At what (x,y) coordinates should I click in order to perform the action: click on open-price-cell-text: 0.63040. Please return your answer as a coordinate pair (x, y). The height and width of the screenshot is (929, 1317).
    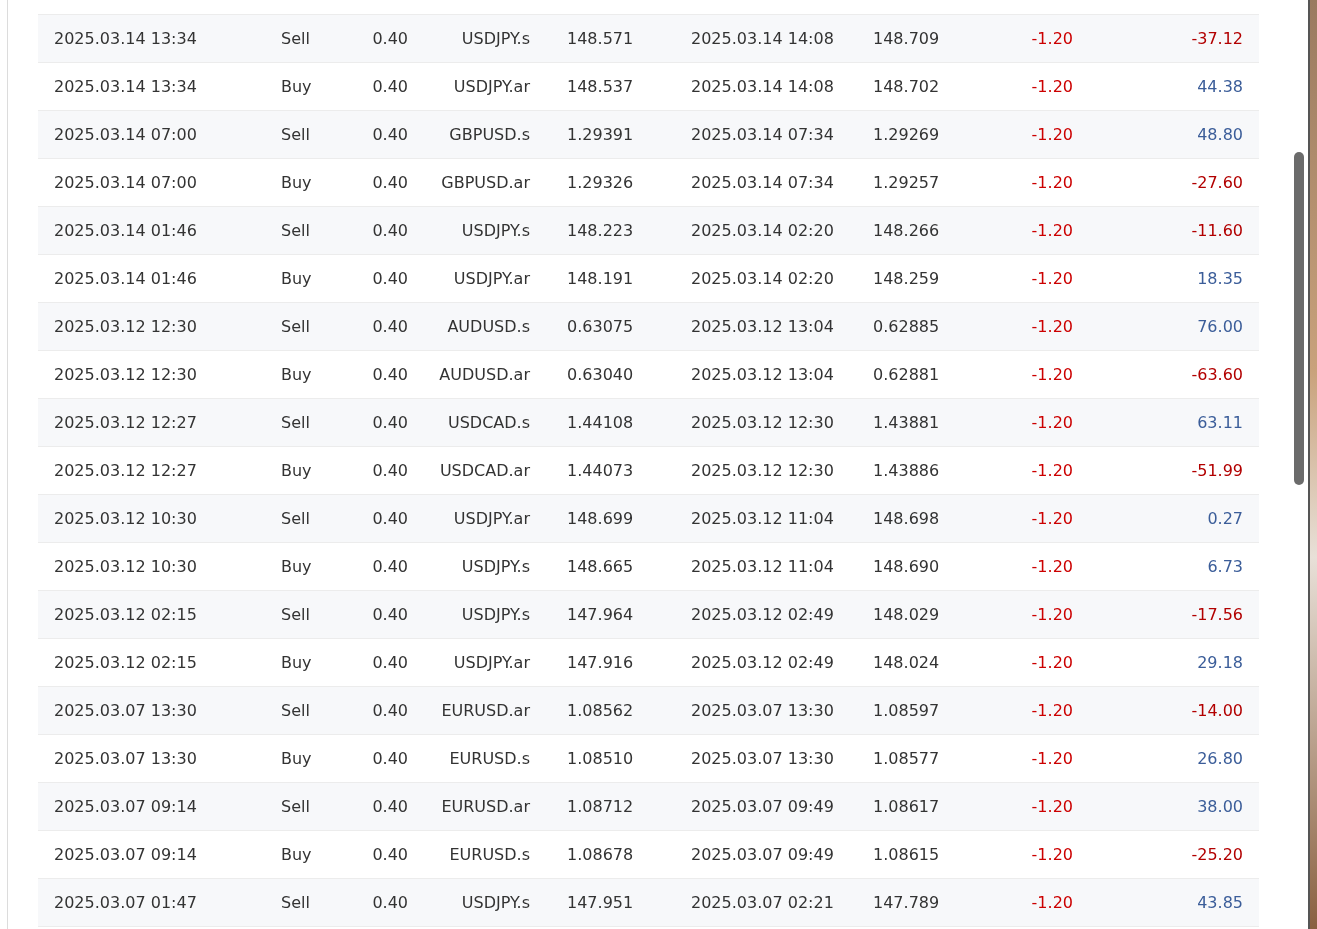
    Looking at the image, I should click on (600, 374).